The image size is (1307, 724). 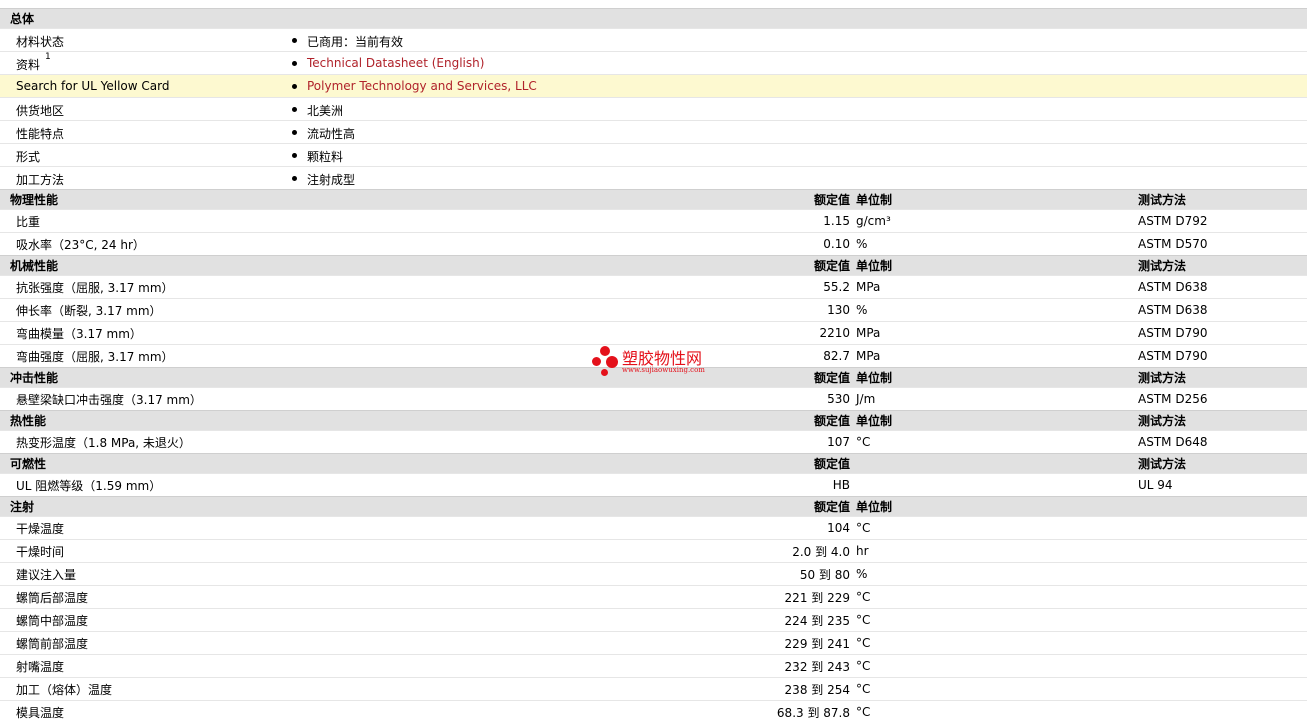 What do you see at coordinates (109, 399) in the screenshot?
I see `property-name: 悬壁梁缺口冲击强度（3.17 mm）` at bounding box center [109, 399].